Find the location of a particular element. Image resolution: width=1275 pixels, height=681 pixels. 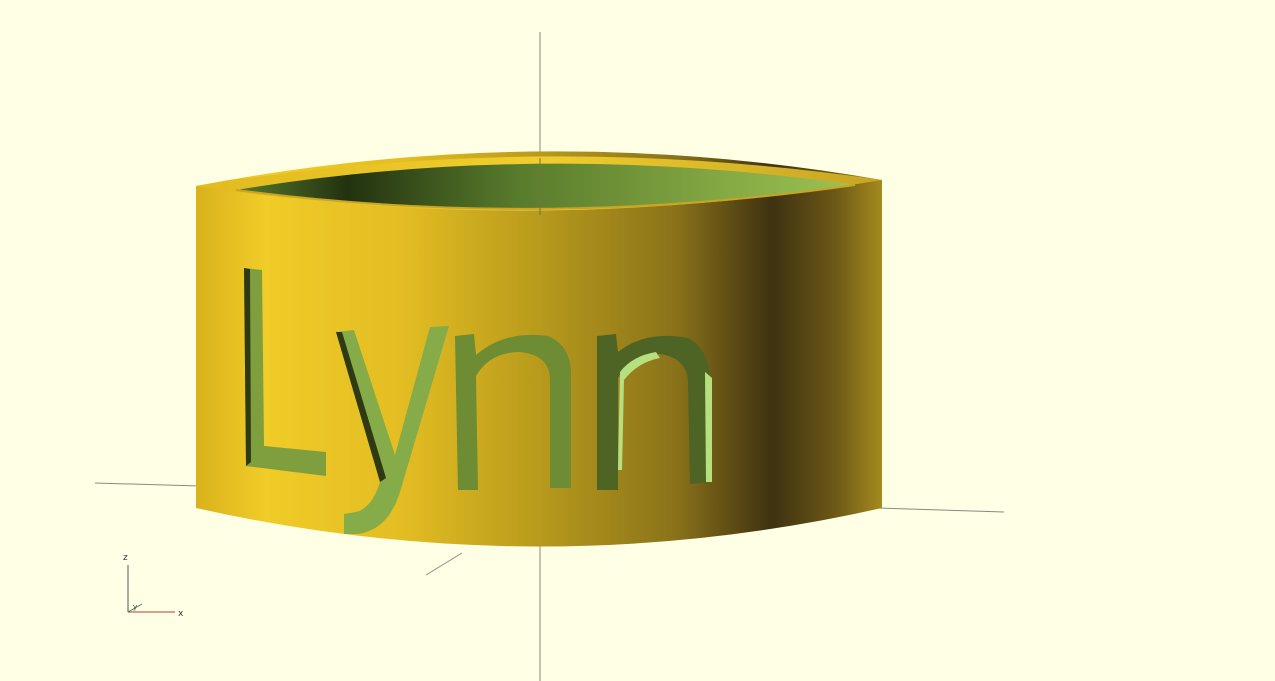

axis-indicator-y-label: y is located at coordinates (135, 607).